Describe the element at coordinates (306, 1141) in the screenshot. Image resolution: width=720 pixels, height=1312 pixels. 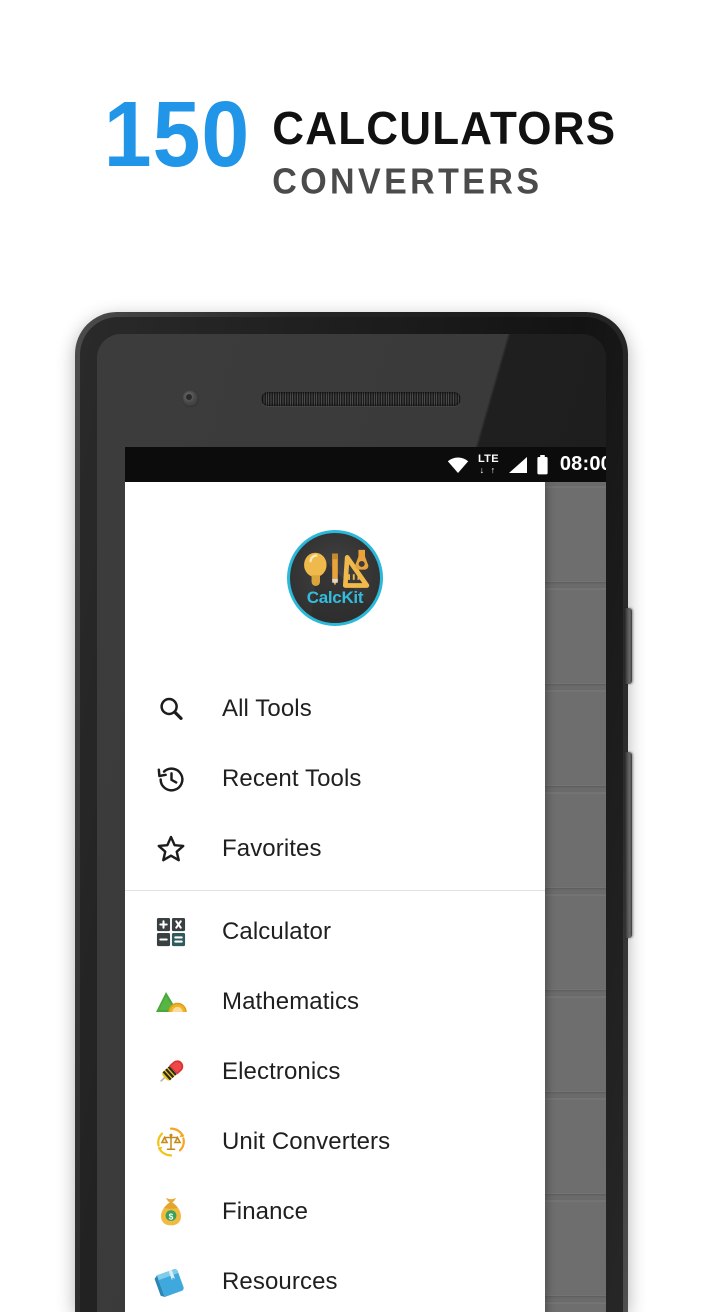
I see `drawer-item-label: Unit Converters` at that location.